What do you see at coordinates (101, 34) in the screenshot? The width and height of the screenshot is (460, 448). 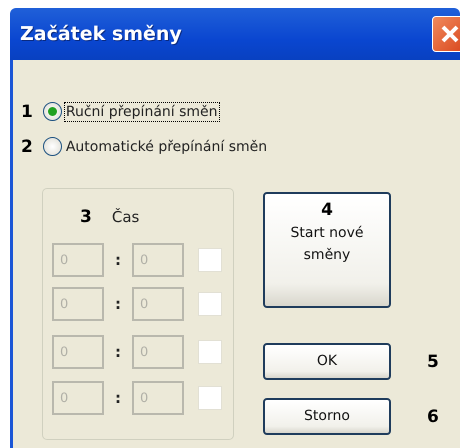 I see `window-title: Začátek směny` at bounding box center [101, 34].